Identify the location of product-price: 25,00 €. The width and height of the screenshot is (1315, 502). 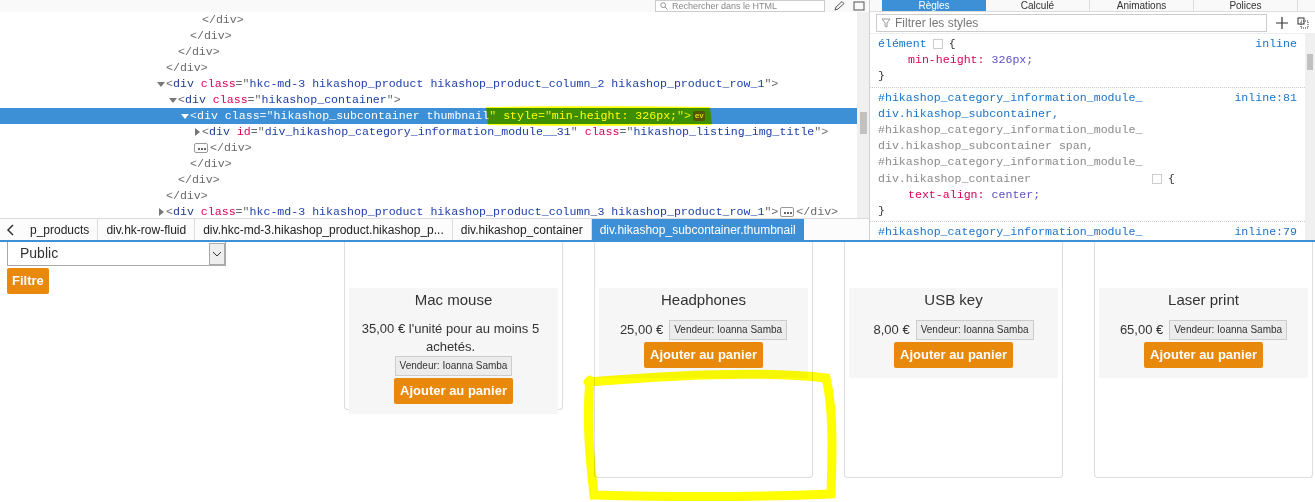
(641, 330).